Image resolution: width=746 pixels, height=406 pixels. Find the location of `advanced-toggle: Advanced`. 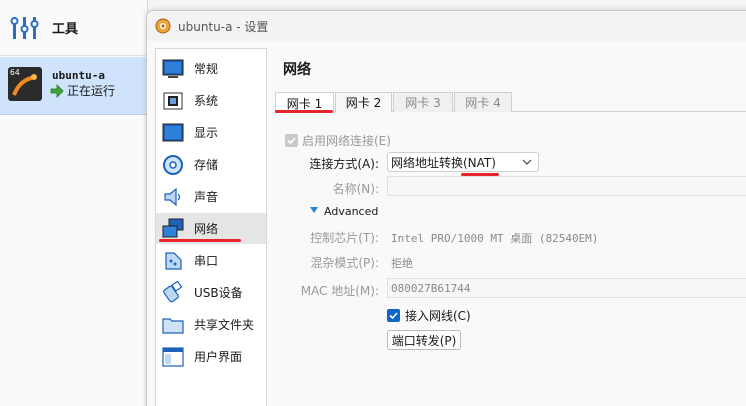

advanced-toggle: Advanced is located at coordinates (343, 211).